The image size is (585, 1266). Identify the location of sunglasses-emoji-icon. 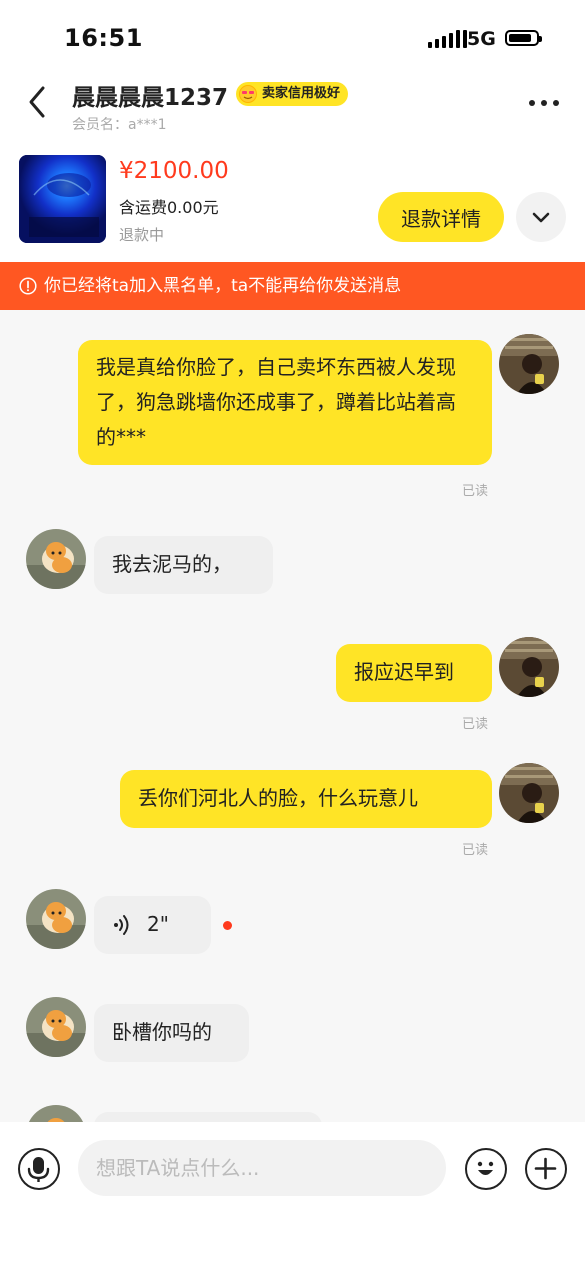
(248, 94).